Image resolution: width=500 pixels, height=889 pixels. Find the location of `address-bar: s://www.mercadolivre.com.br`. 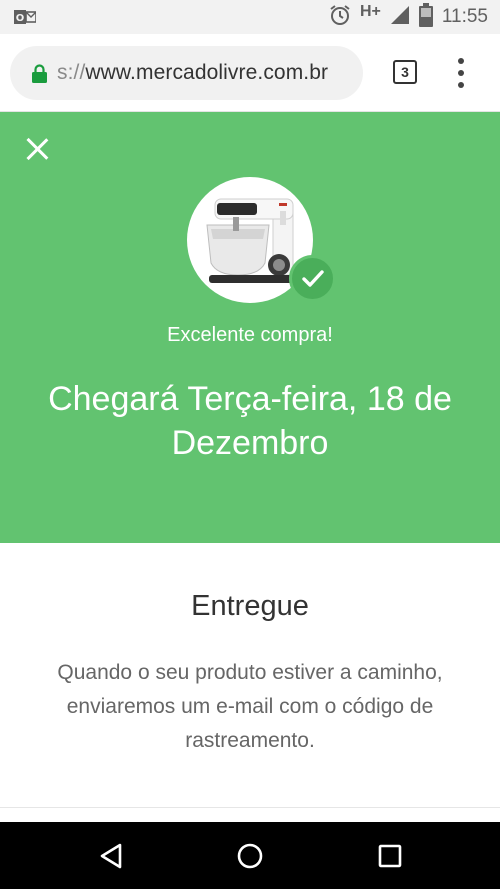

address-bar: s://www.mercadolivre.com.br is located at coordinates (186, 73).